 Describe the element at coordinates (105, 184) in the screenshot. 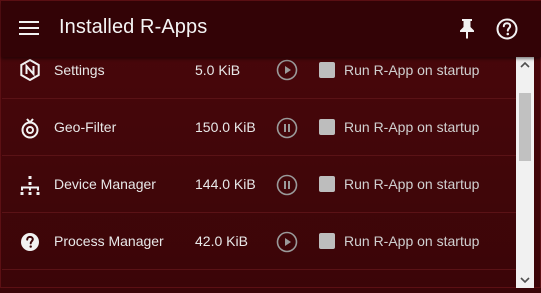

I see `app-name: Device Manager` at that location.